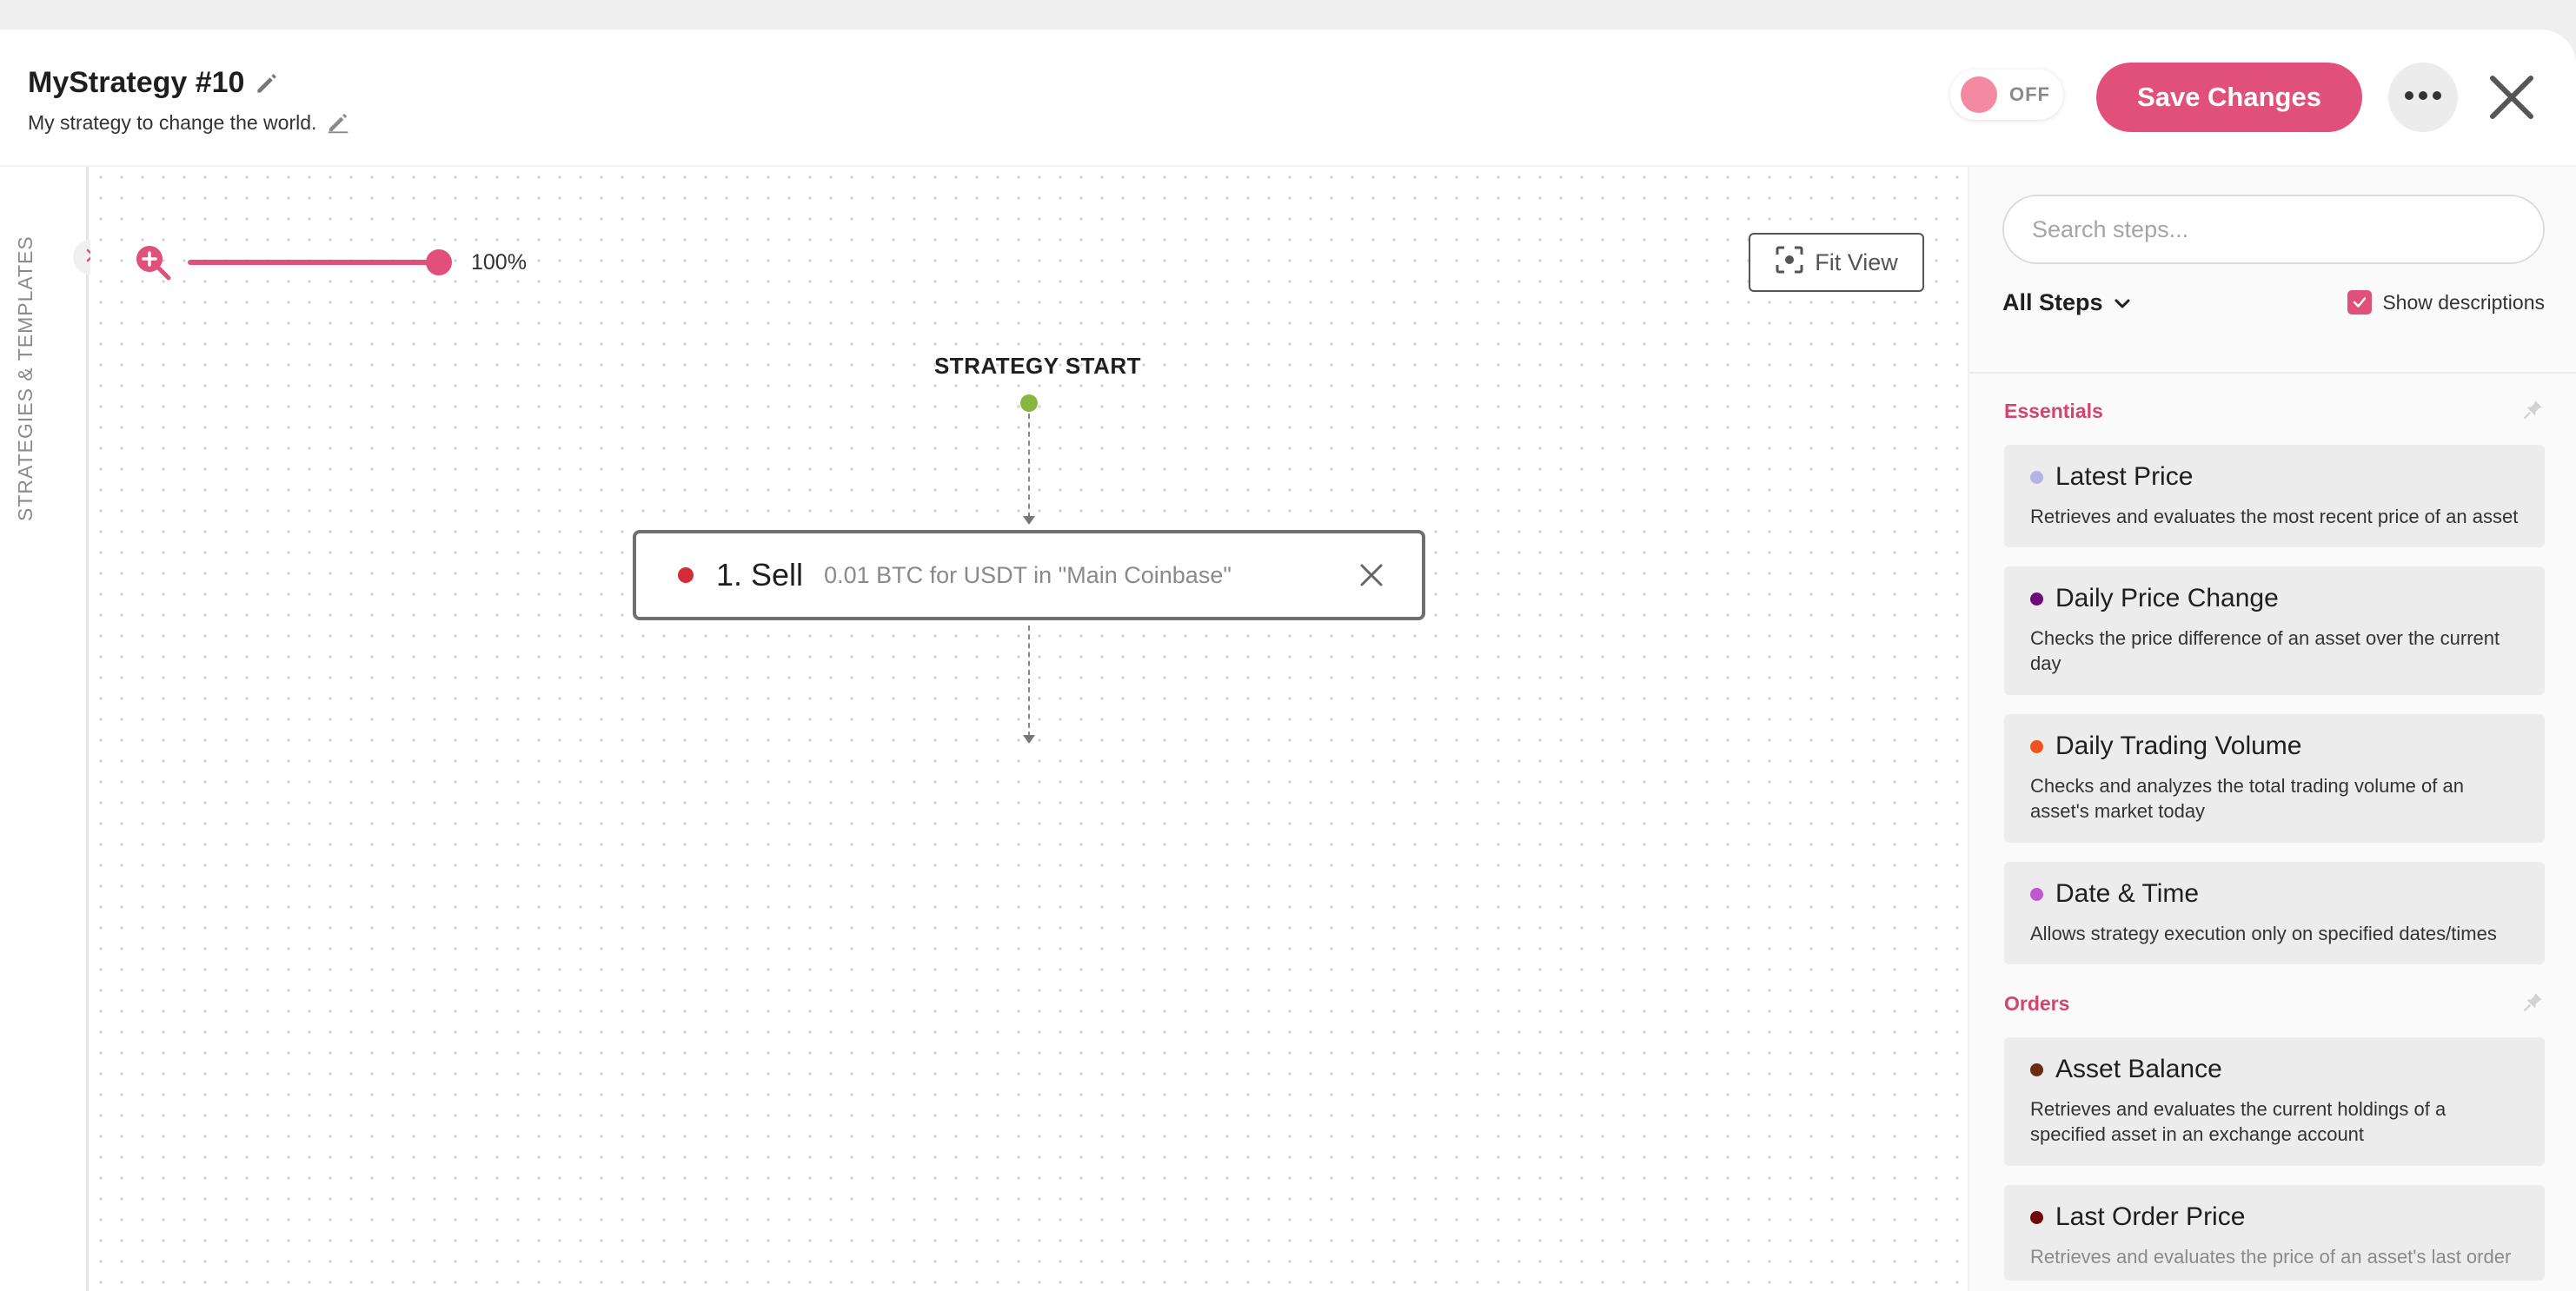 The image size is (2576, 1291). I want to click on search-steps-input, so click(2273, 229).